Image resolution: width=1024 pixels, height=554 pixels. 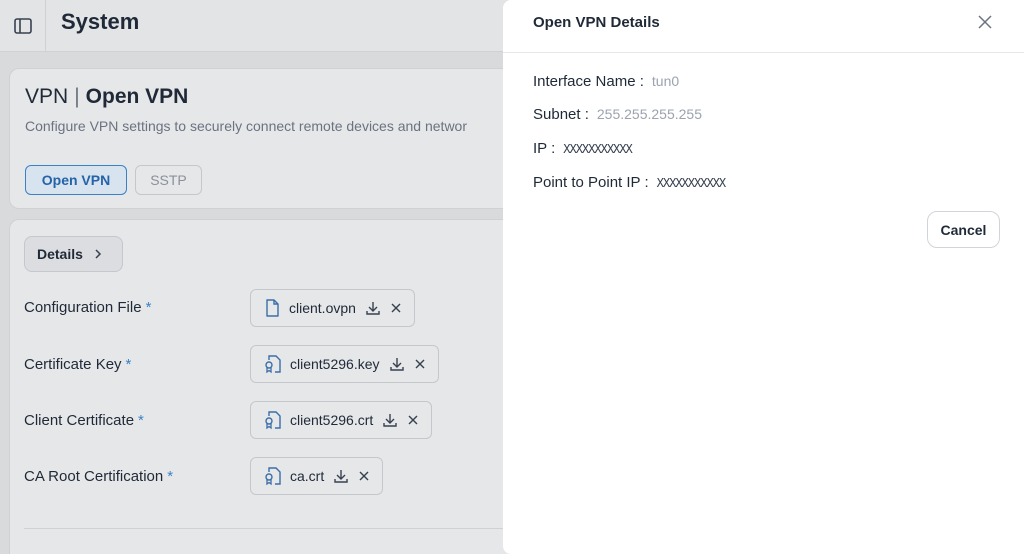 What do you see at coordinates (322, 308) in the screenshot?
I see `file-name: client.ovpn` at bounding box center [322, 308].